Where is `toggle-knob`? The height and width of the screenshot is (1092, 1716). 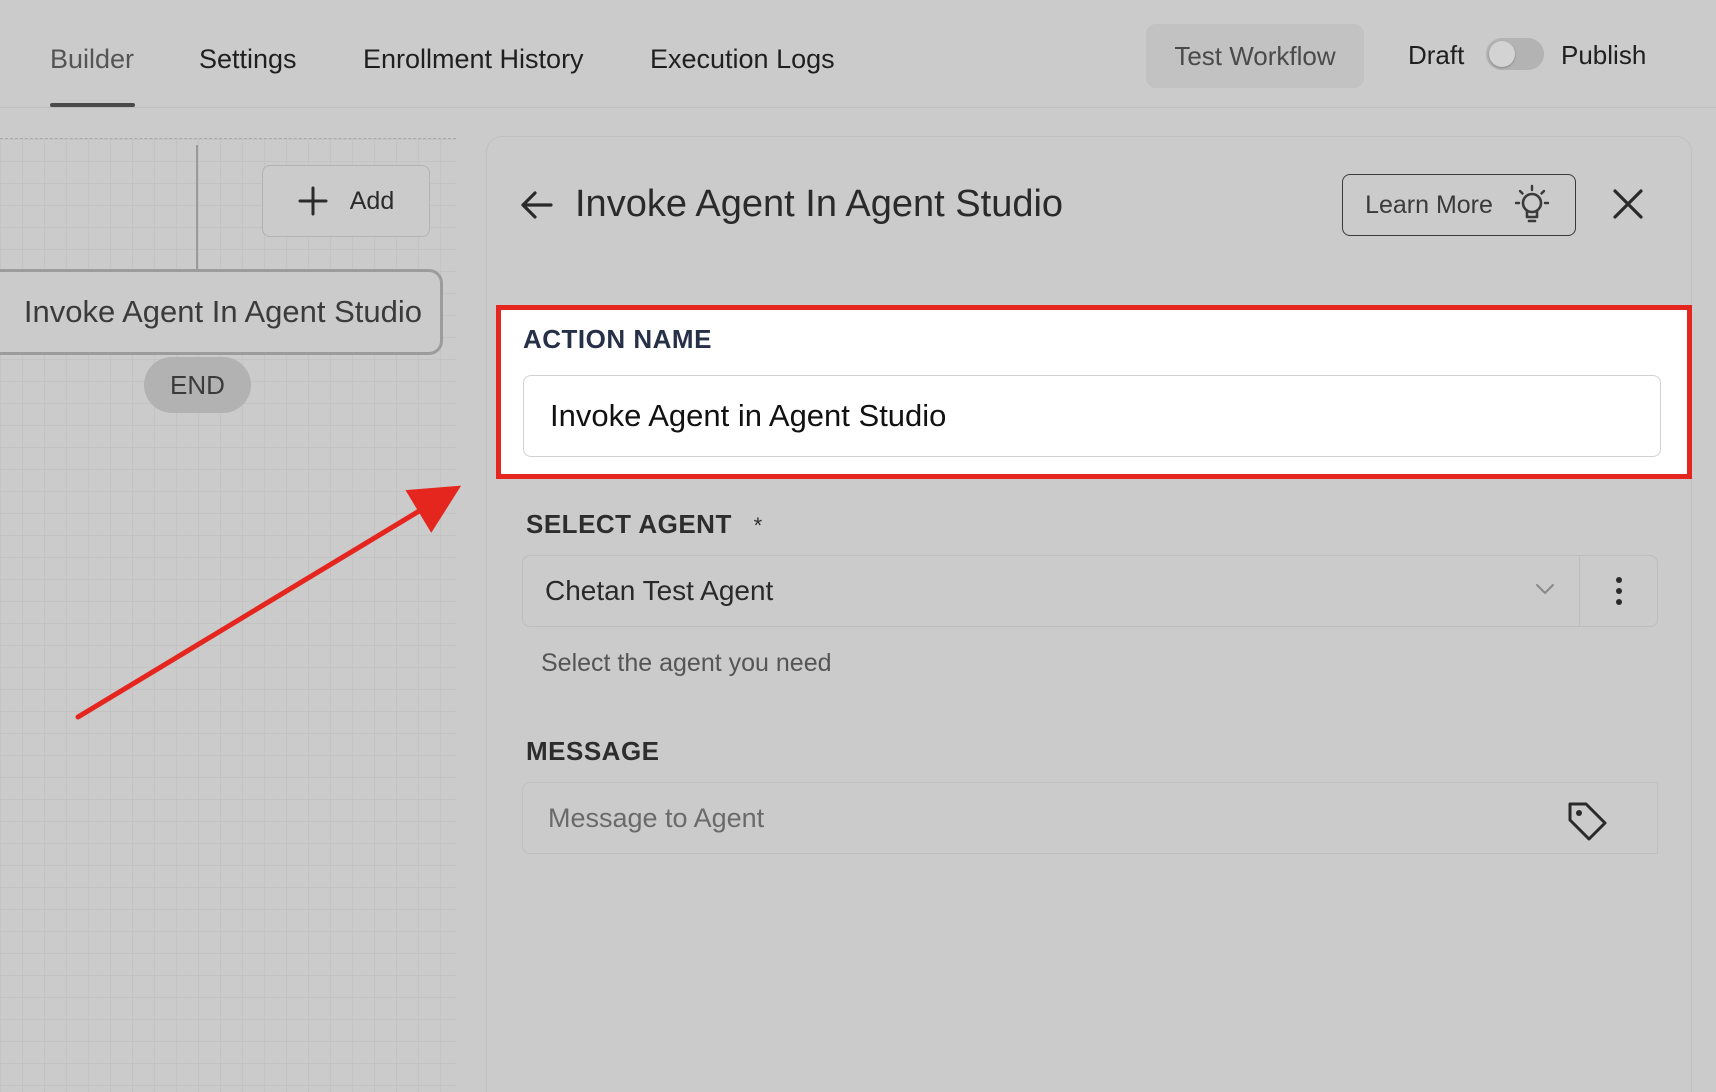 toggle-knob is located at coordinates (1502, 54).